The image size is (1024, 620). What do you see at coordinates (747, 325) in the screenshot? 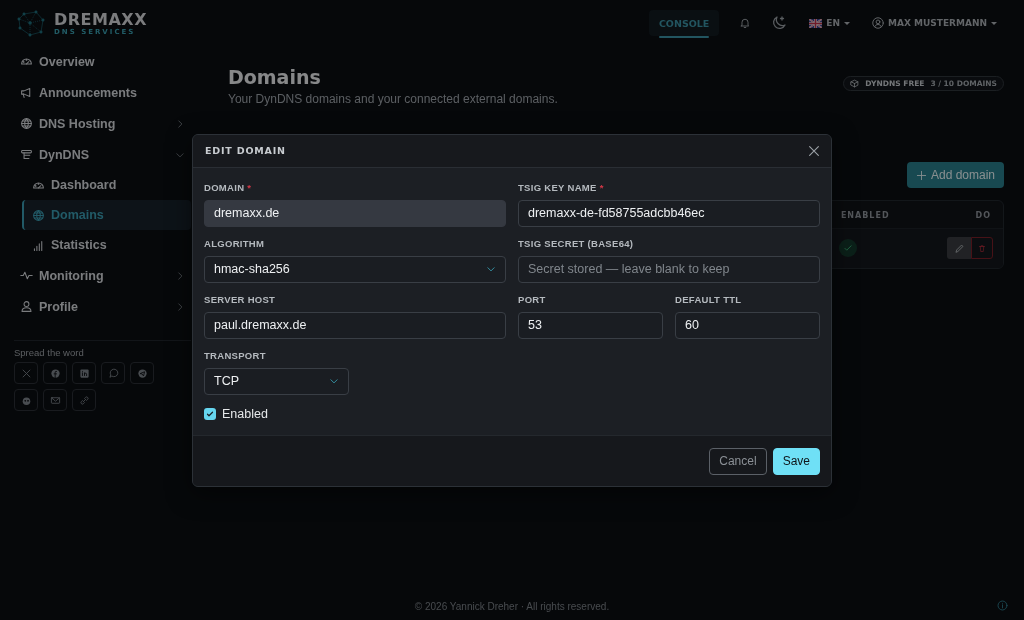
I see `input-field: 60` at bounding box center [747, 325].